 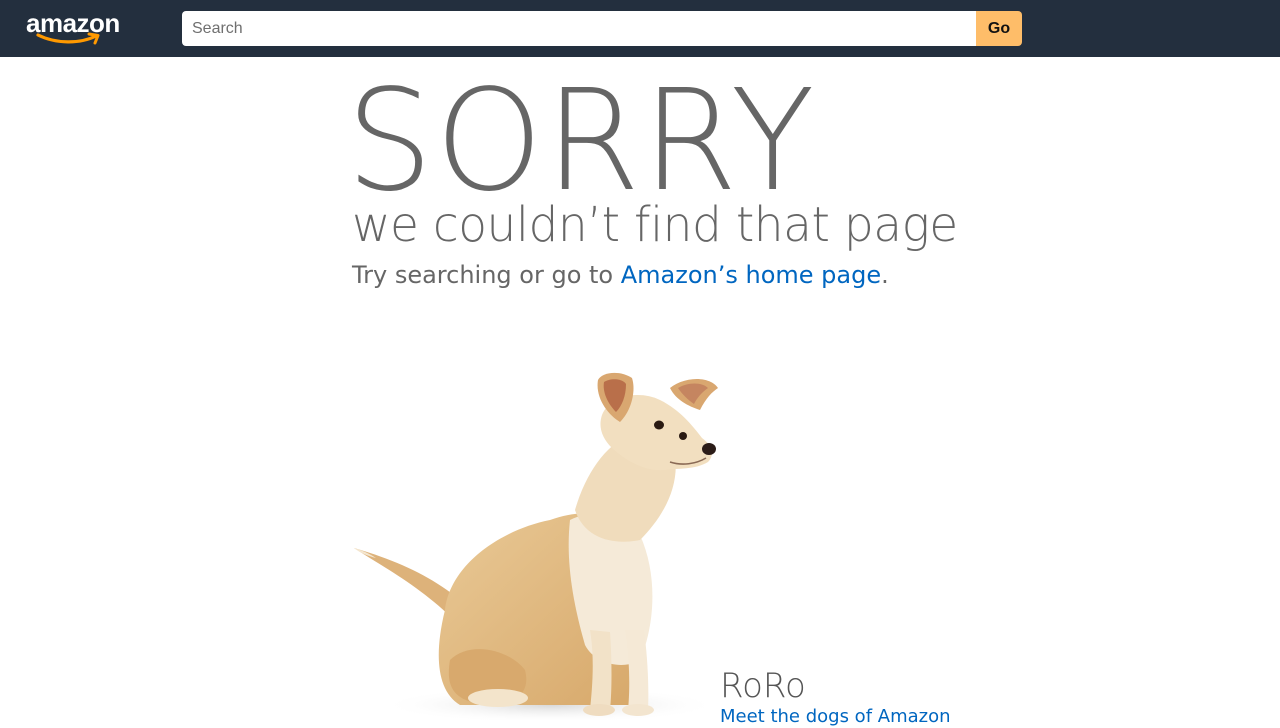 What do you see at coordinates (77, 28) in the screenshot?
I see `amazon-logo: amazon` at bounding box center [77, 28].